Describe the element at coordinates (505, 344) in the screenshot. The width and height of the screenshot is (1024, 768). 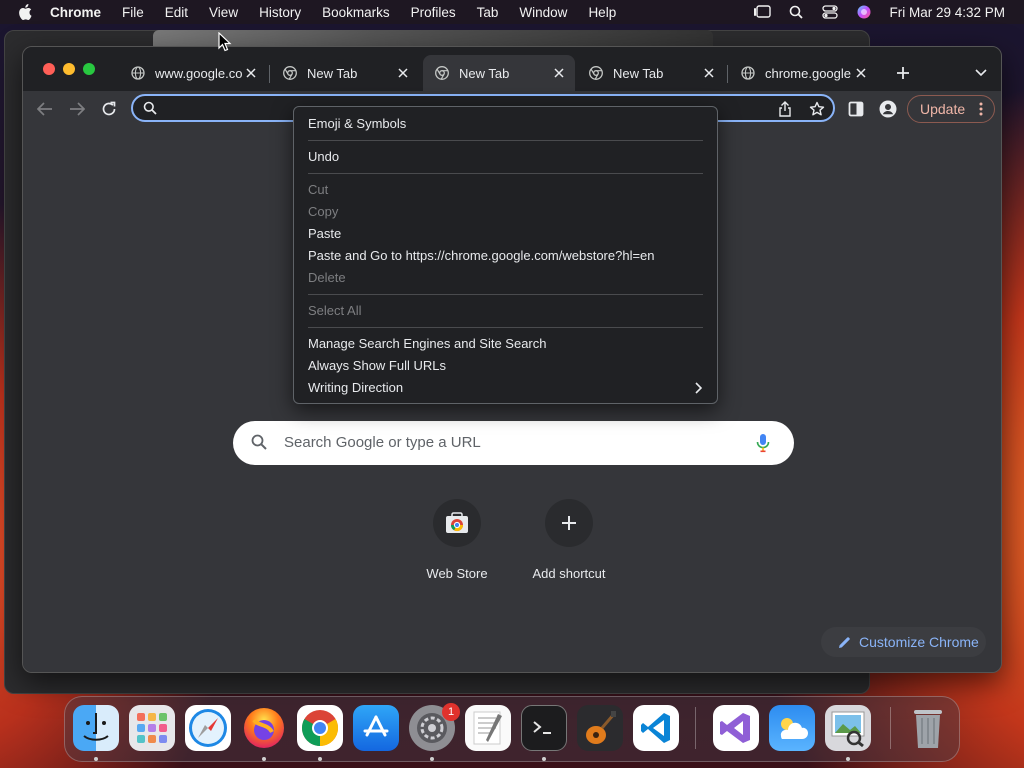
I see `menu-item-manage-search-engines: Manage Search Engines and Site Search` at that location.